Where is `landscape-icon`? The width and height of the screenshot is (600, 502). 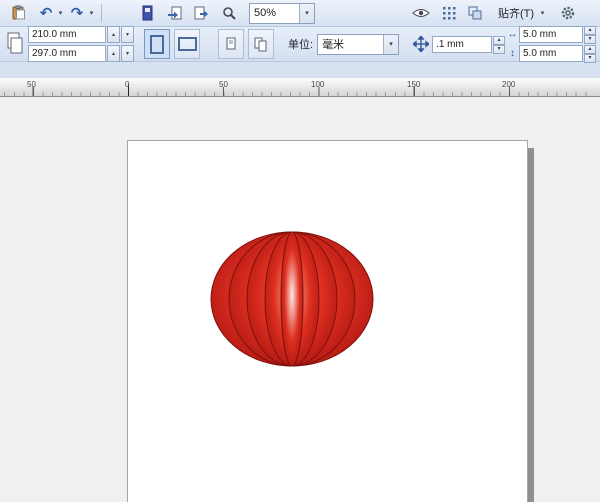 landscape-icon is located at coordinates (187, 44).